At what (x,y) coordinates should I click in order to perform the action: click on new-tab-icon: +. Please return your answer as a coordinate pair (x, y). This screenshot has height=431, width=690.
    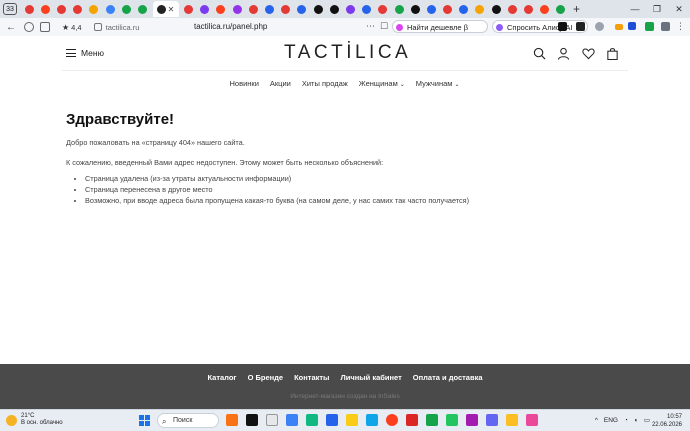
    Looking at the image, I should click on (576, 9).